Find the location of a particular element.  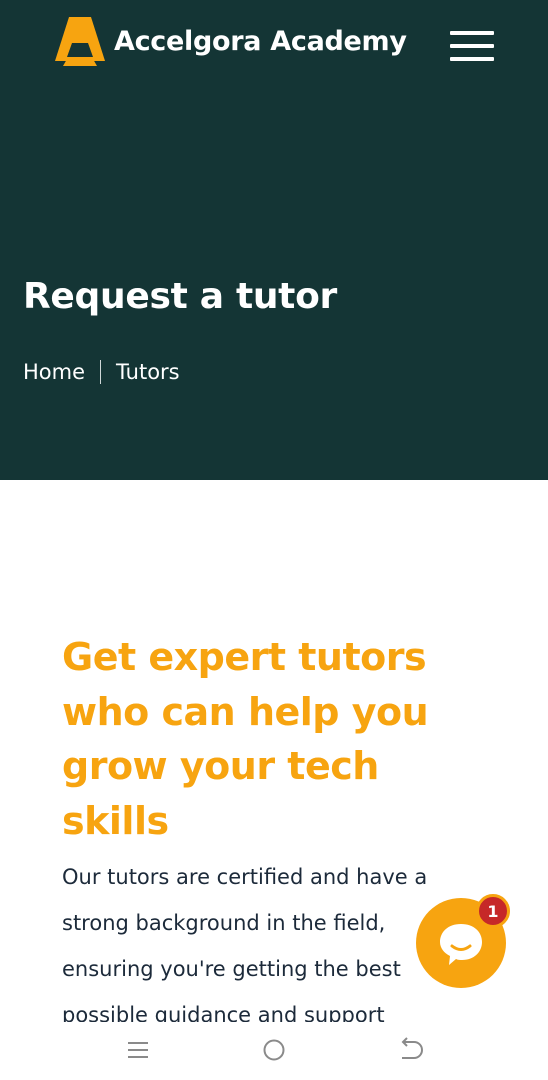

accelgora-a-logo-icon is located at coordinates (80, 41).